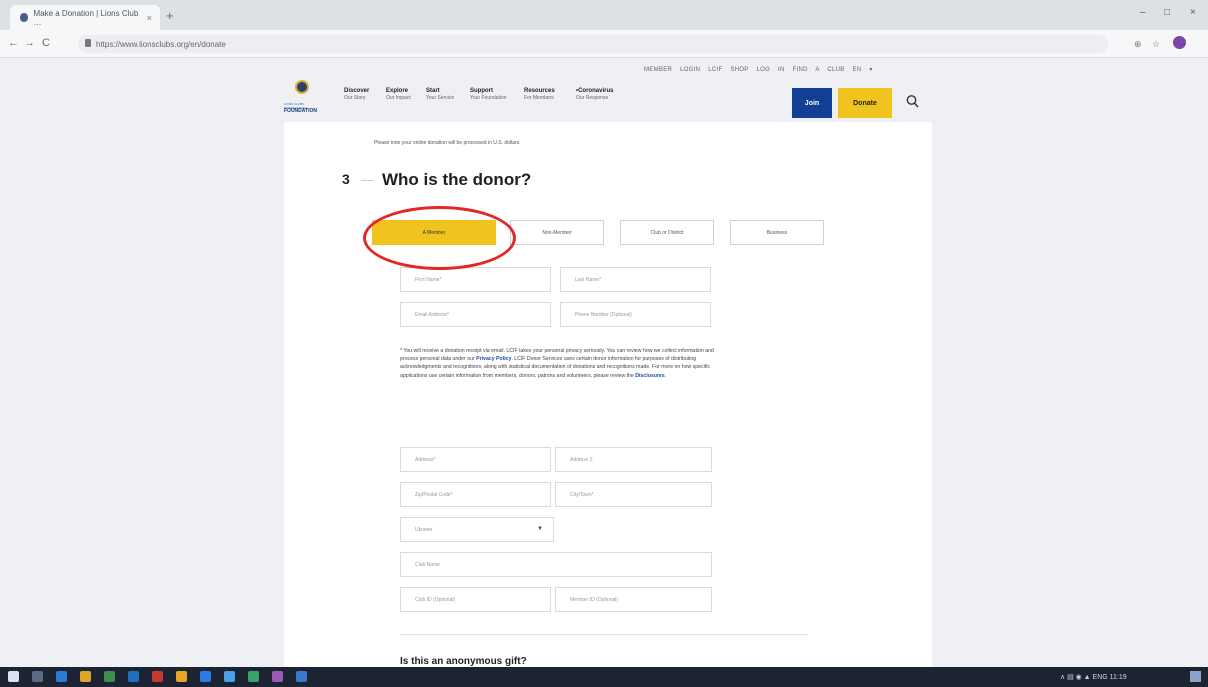 Image resolution: width=1208 pixels, height=687 pixels. Describe the element at coordinates (367, 180) in the screenshot. I see `step-divider` at that location.